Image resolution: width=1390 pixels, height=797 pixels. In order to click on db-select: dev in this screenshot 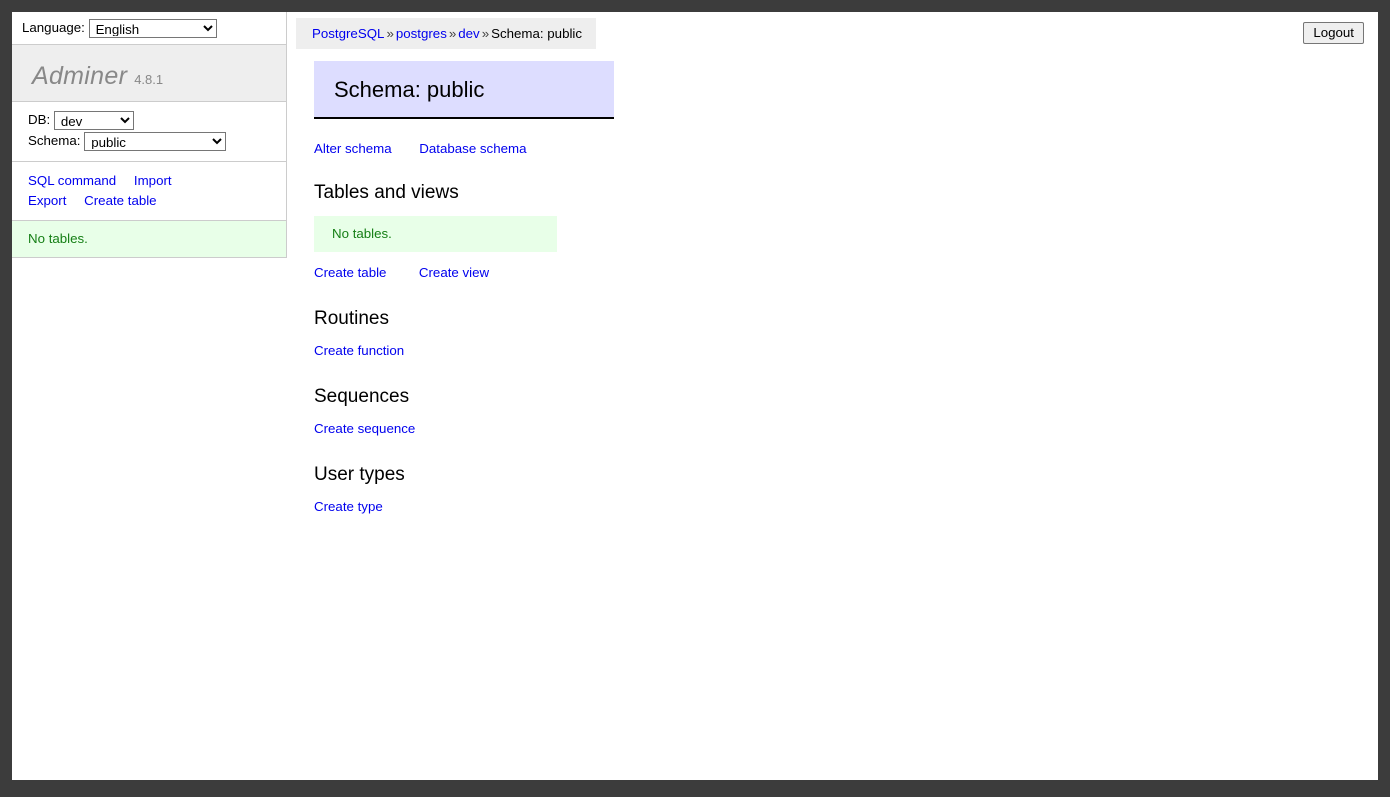, I will do `click(93, 120)`.